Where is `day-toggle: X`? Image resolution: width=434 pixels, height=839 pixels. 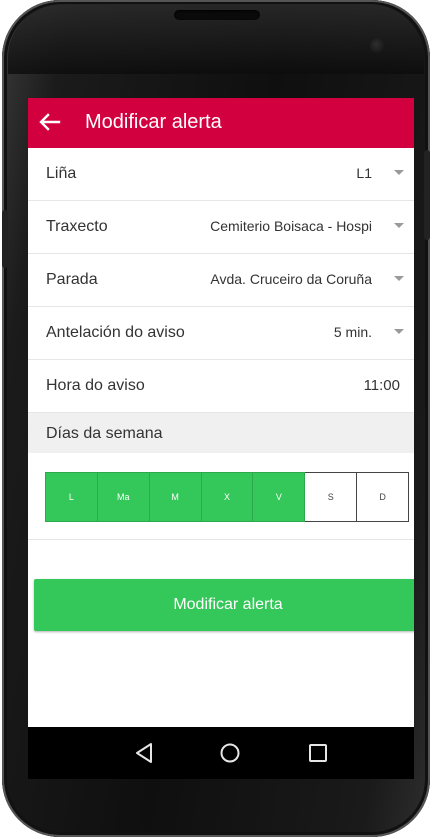
day-toggle: X is located at coordinates (227, 497).